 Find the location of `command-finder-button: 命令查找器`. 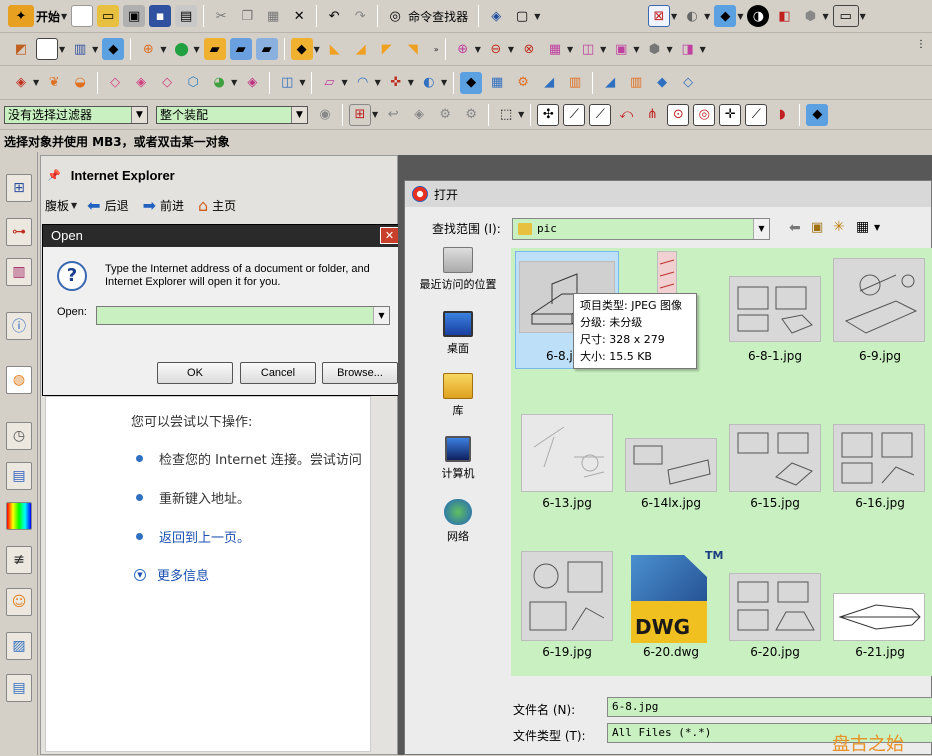

command-finder-button: 命令查找器 is located at coordinates (438, 16).